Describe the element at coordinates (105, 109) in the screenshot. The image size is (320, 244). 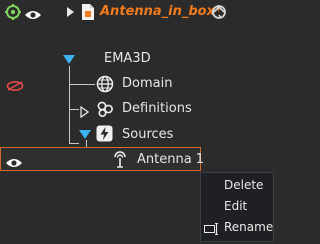
I see `definitions-icon` at that location.